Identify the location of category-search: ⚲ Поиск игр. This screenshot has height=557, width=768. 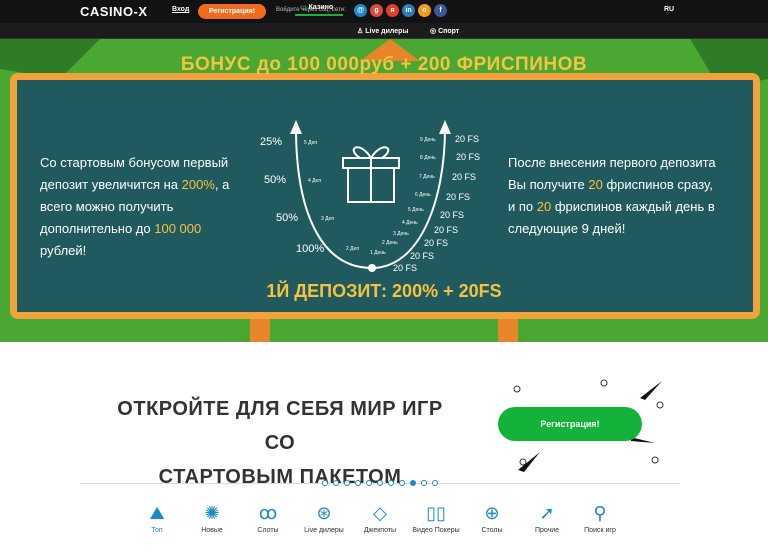
(600, 516).